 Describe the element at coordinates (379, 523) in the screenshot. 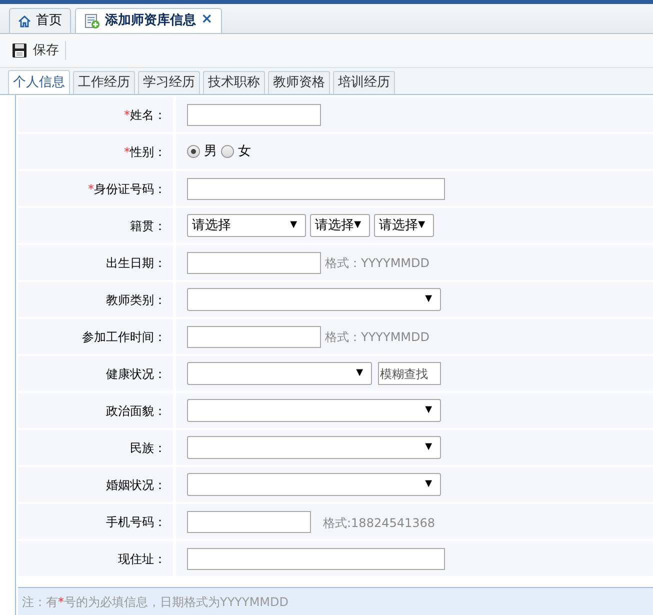

I see `format-hint: 格式:18824541368` at that location.